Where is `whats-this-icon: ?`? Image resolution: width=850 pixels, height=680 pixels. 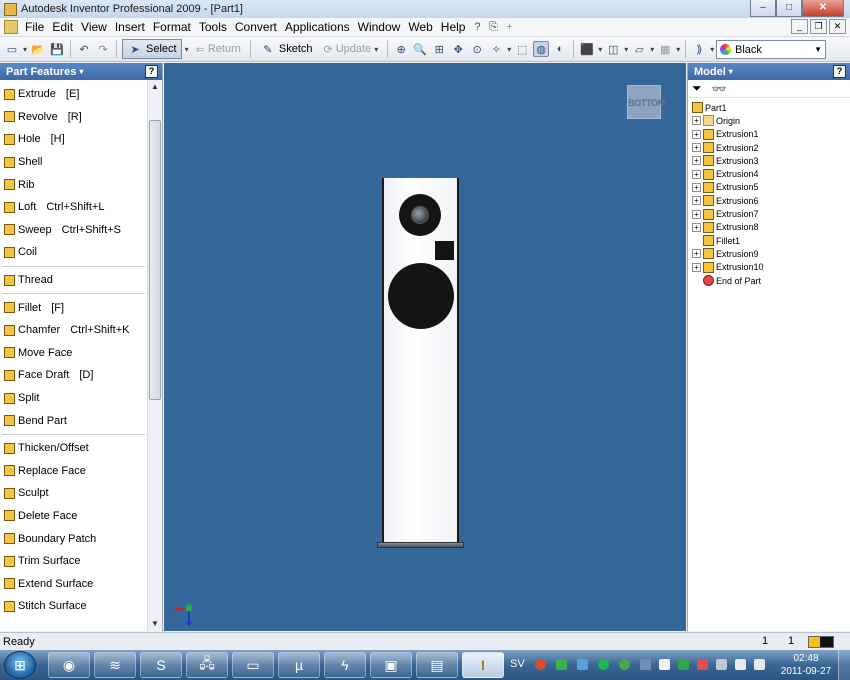
whats-this-icon: ? is located at coordinates (477, 27).